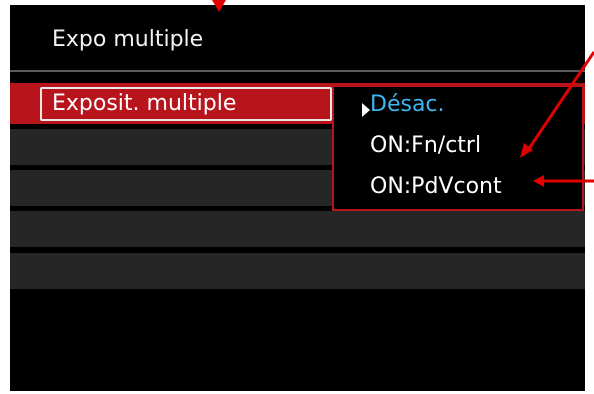 This screenshot has width=594, height=394. I want to click on option-desac: Désac., so click(401, 104).